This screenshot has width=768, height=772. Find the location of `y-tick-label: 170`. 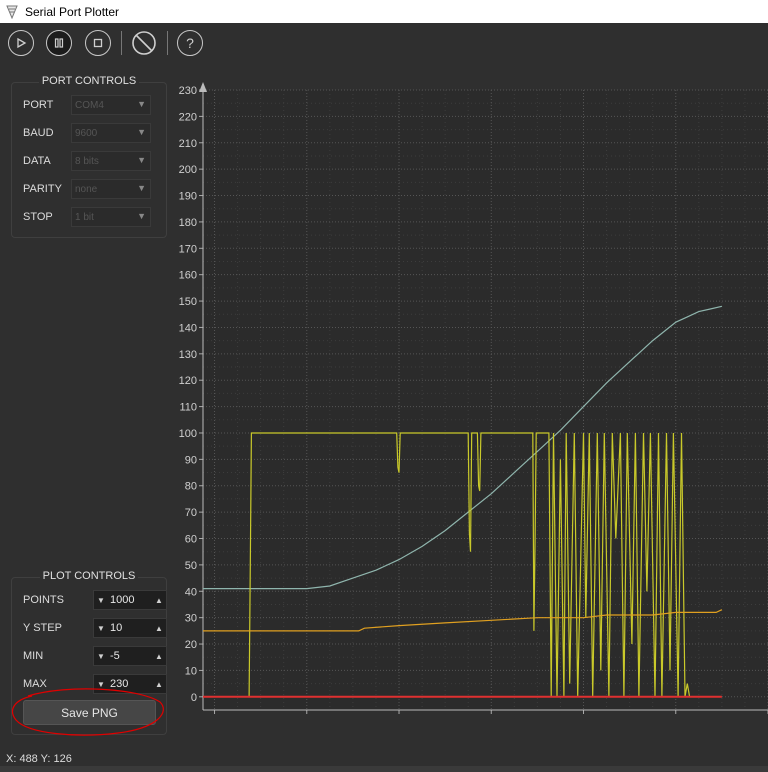

y-tick-label: 170 is located at coordinates (188, 249).